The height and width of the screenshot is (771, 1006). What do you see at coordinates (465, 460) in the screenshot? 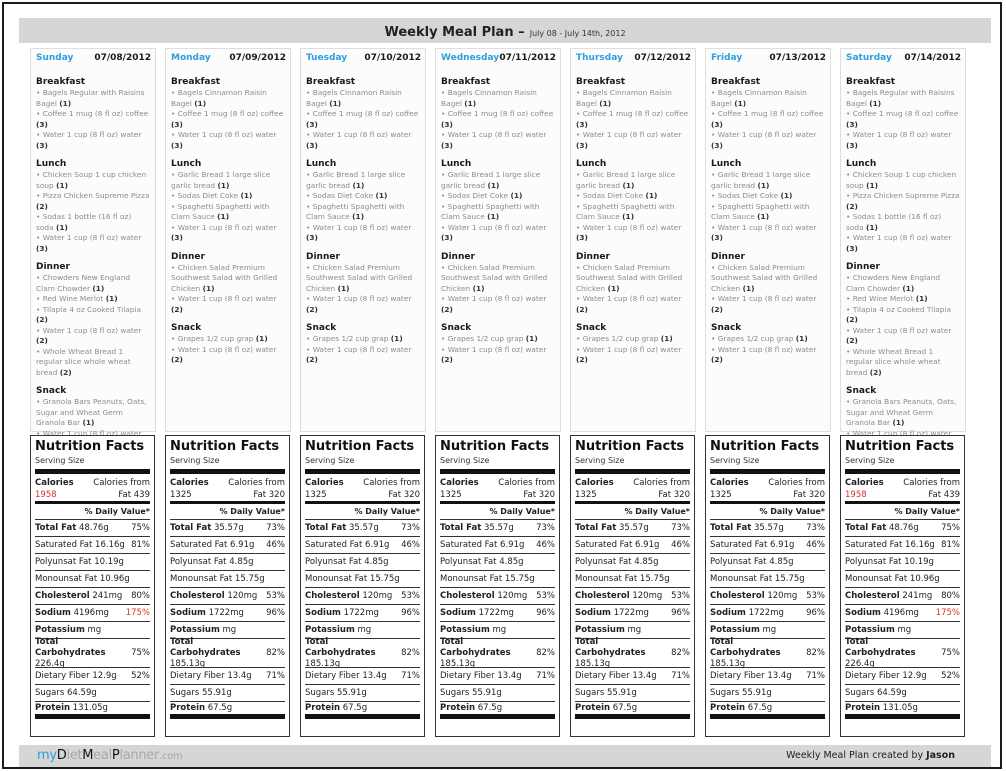
I see `serving-size-label: Serving Size` at bounding box center [465, 460].